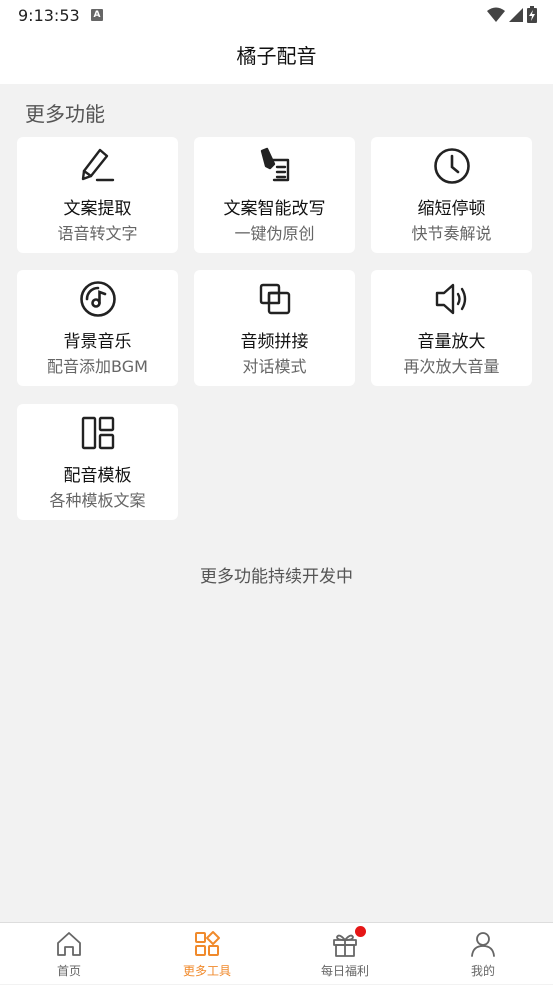  I want to click on layout-template-icon, so click(97, 433).